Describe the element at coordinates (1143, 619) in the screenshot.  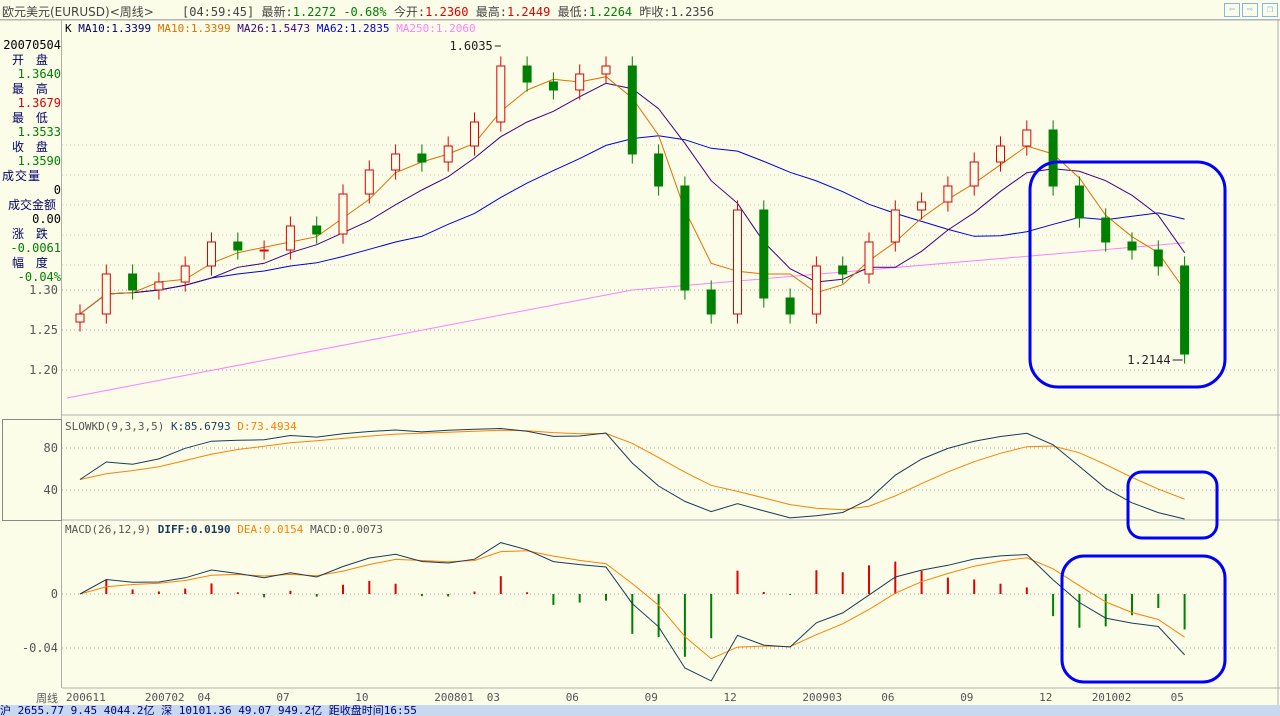
I see `highlight-box` at that location.